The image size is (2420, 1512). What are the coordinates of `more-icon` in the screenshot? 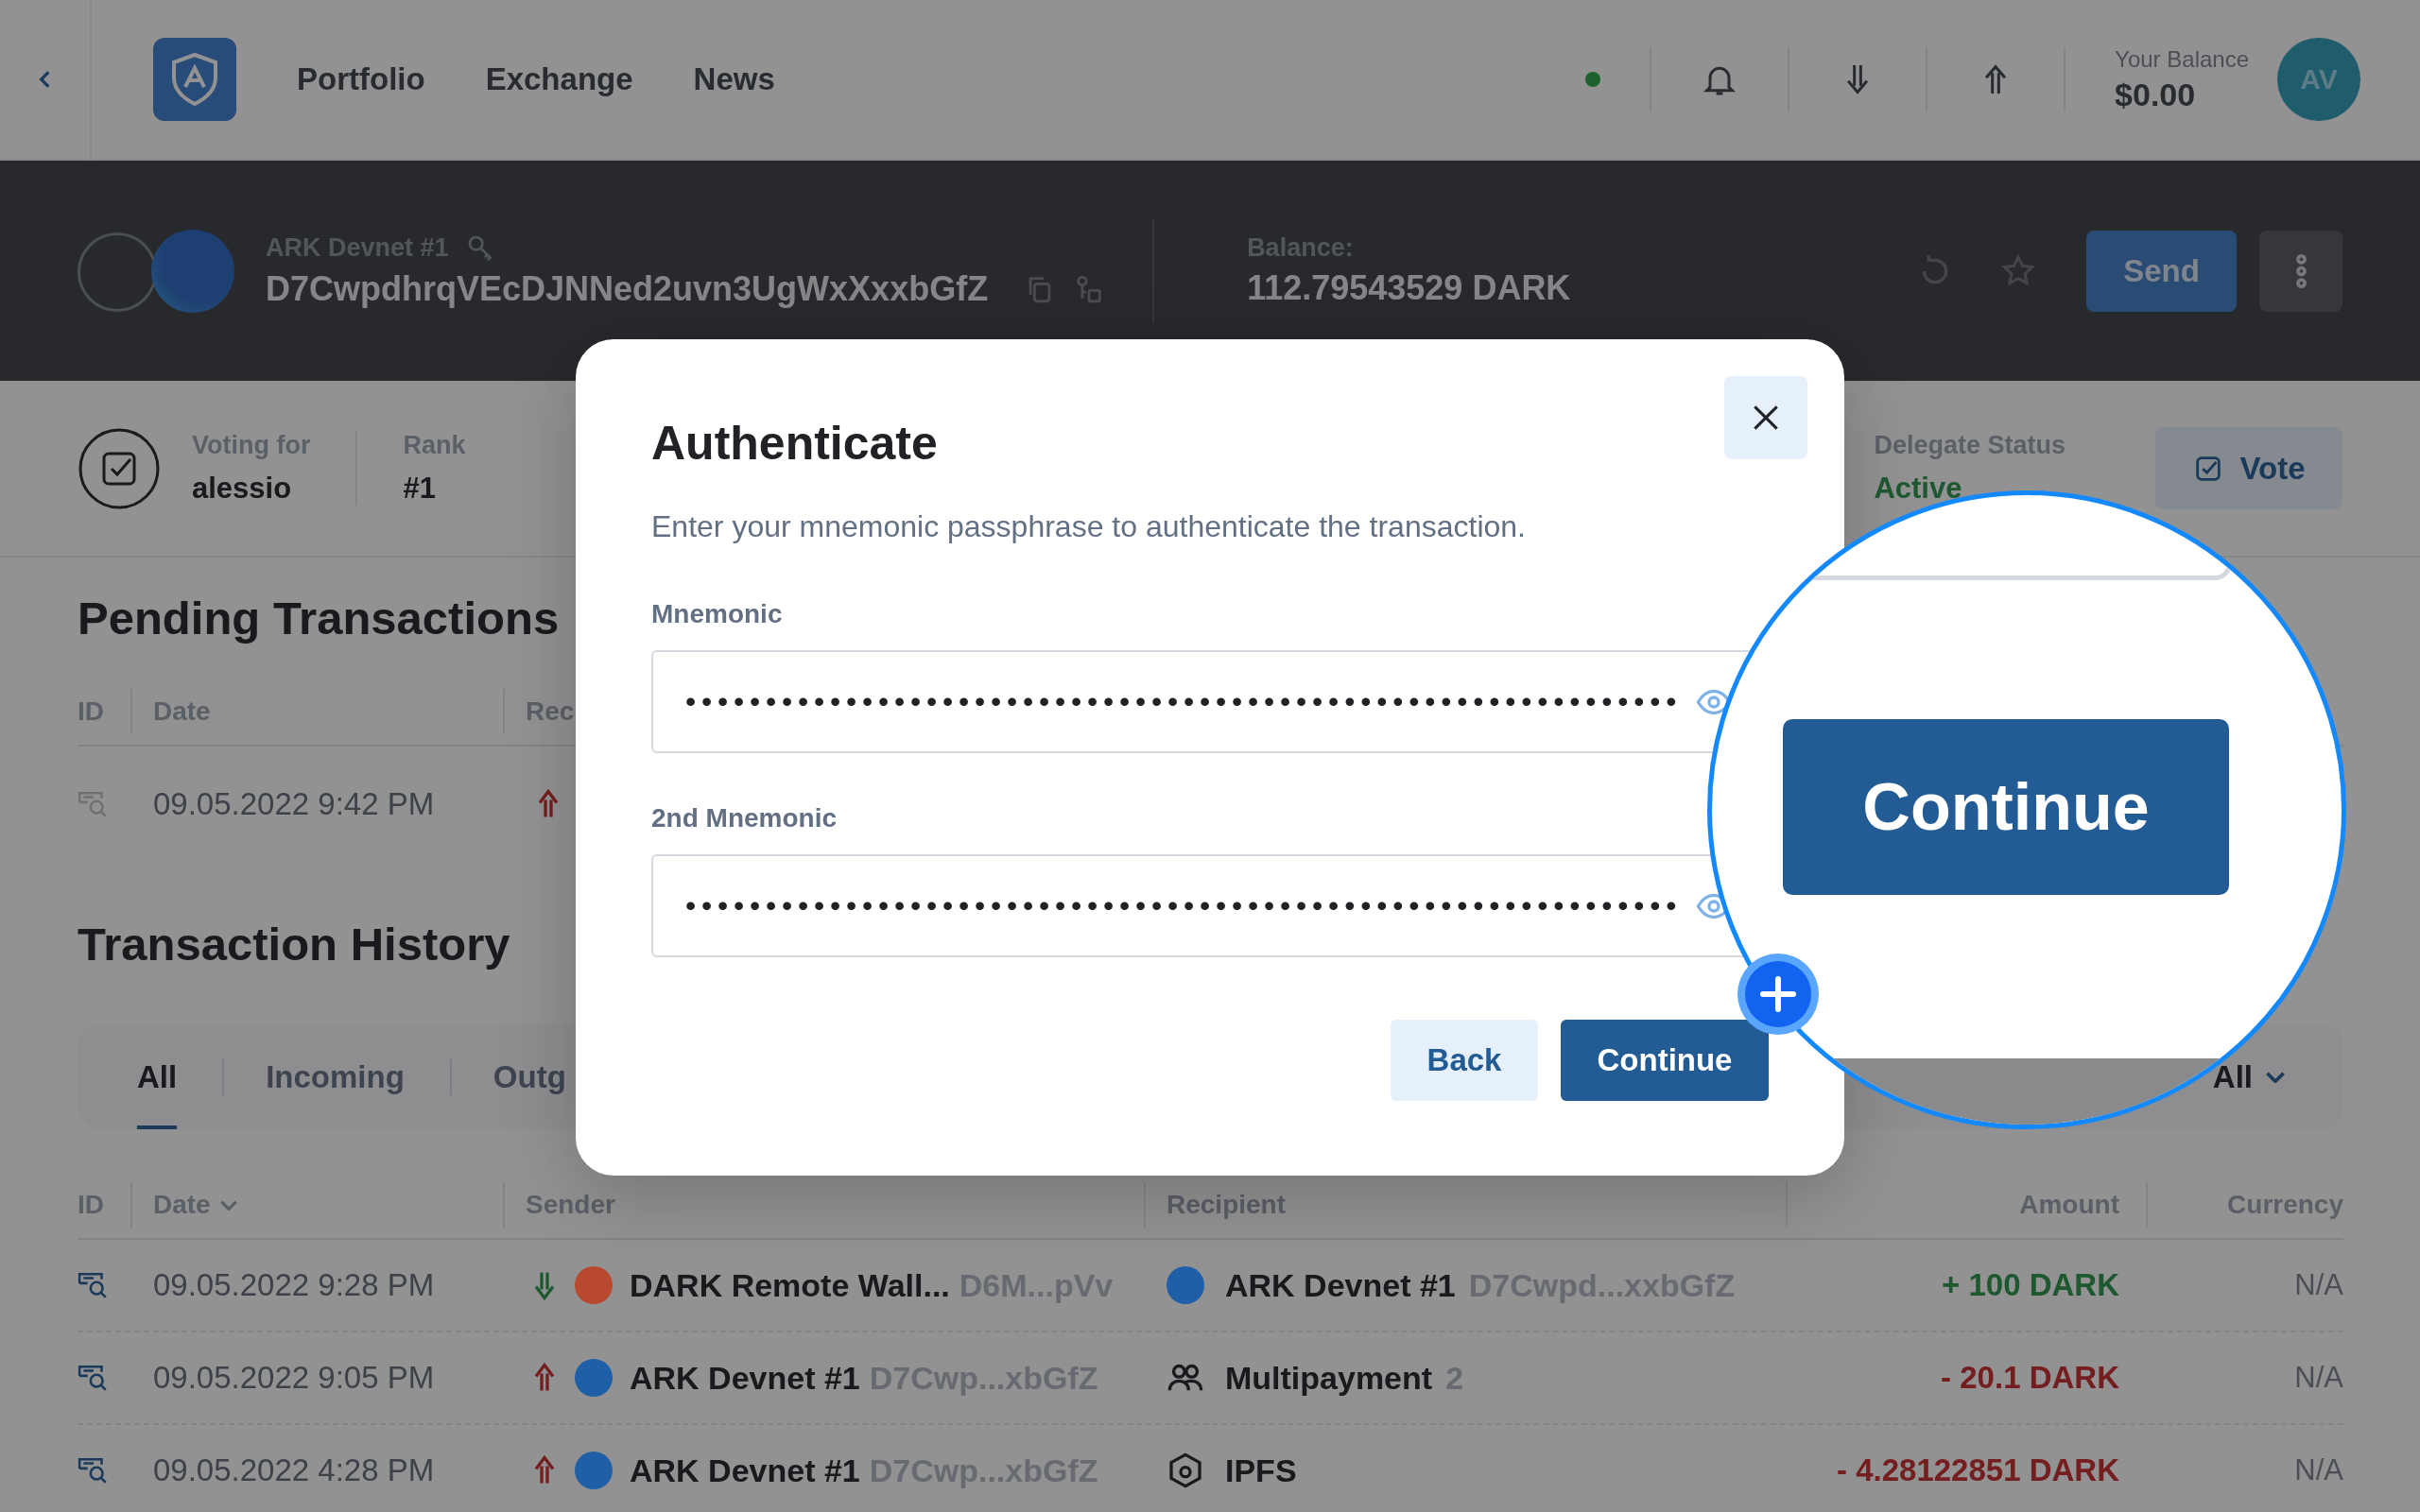 It's located at (2301, 270).